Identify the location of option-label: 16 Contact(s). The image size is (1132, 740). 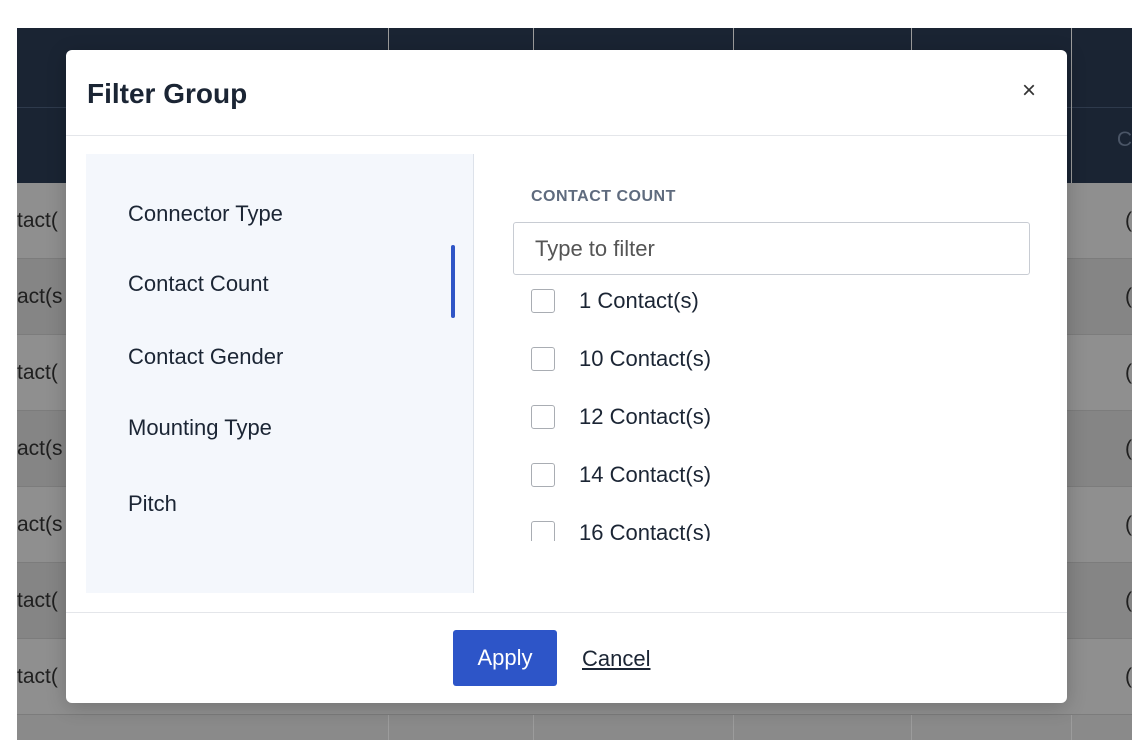
(645, 530).